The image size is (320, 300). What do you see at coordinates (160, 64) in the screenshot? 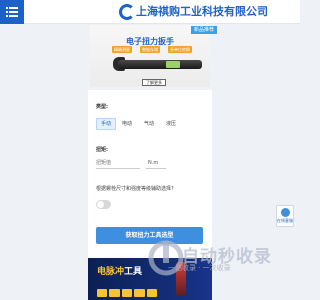
I see `wrench-image` at bounding box center [160, 64].